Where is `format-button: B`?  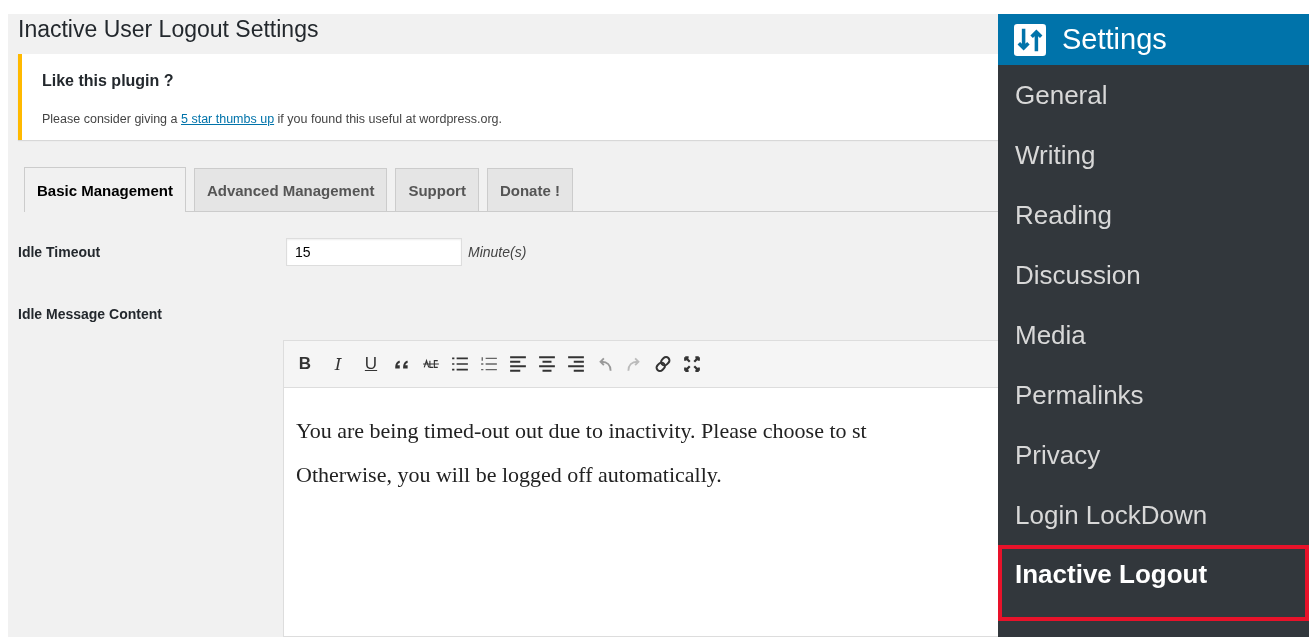 format-button: B is located at coordinates (305, 364).